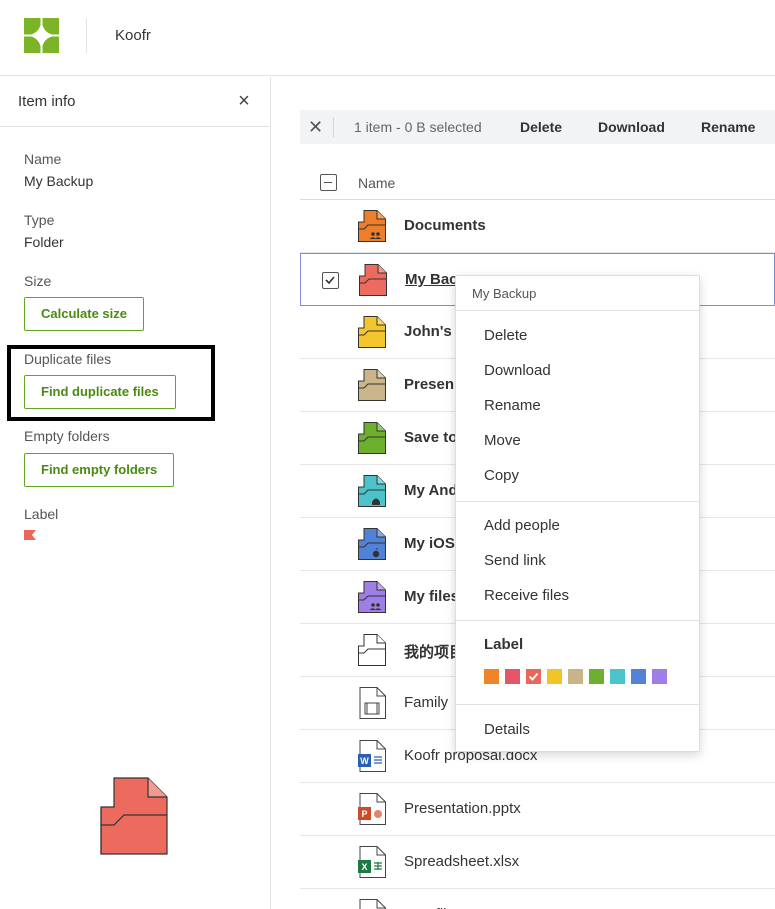 This screenshot has height=909, width=775. I want to click on menu-add-people: Add people, so click(522, 525).